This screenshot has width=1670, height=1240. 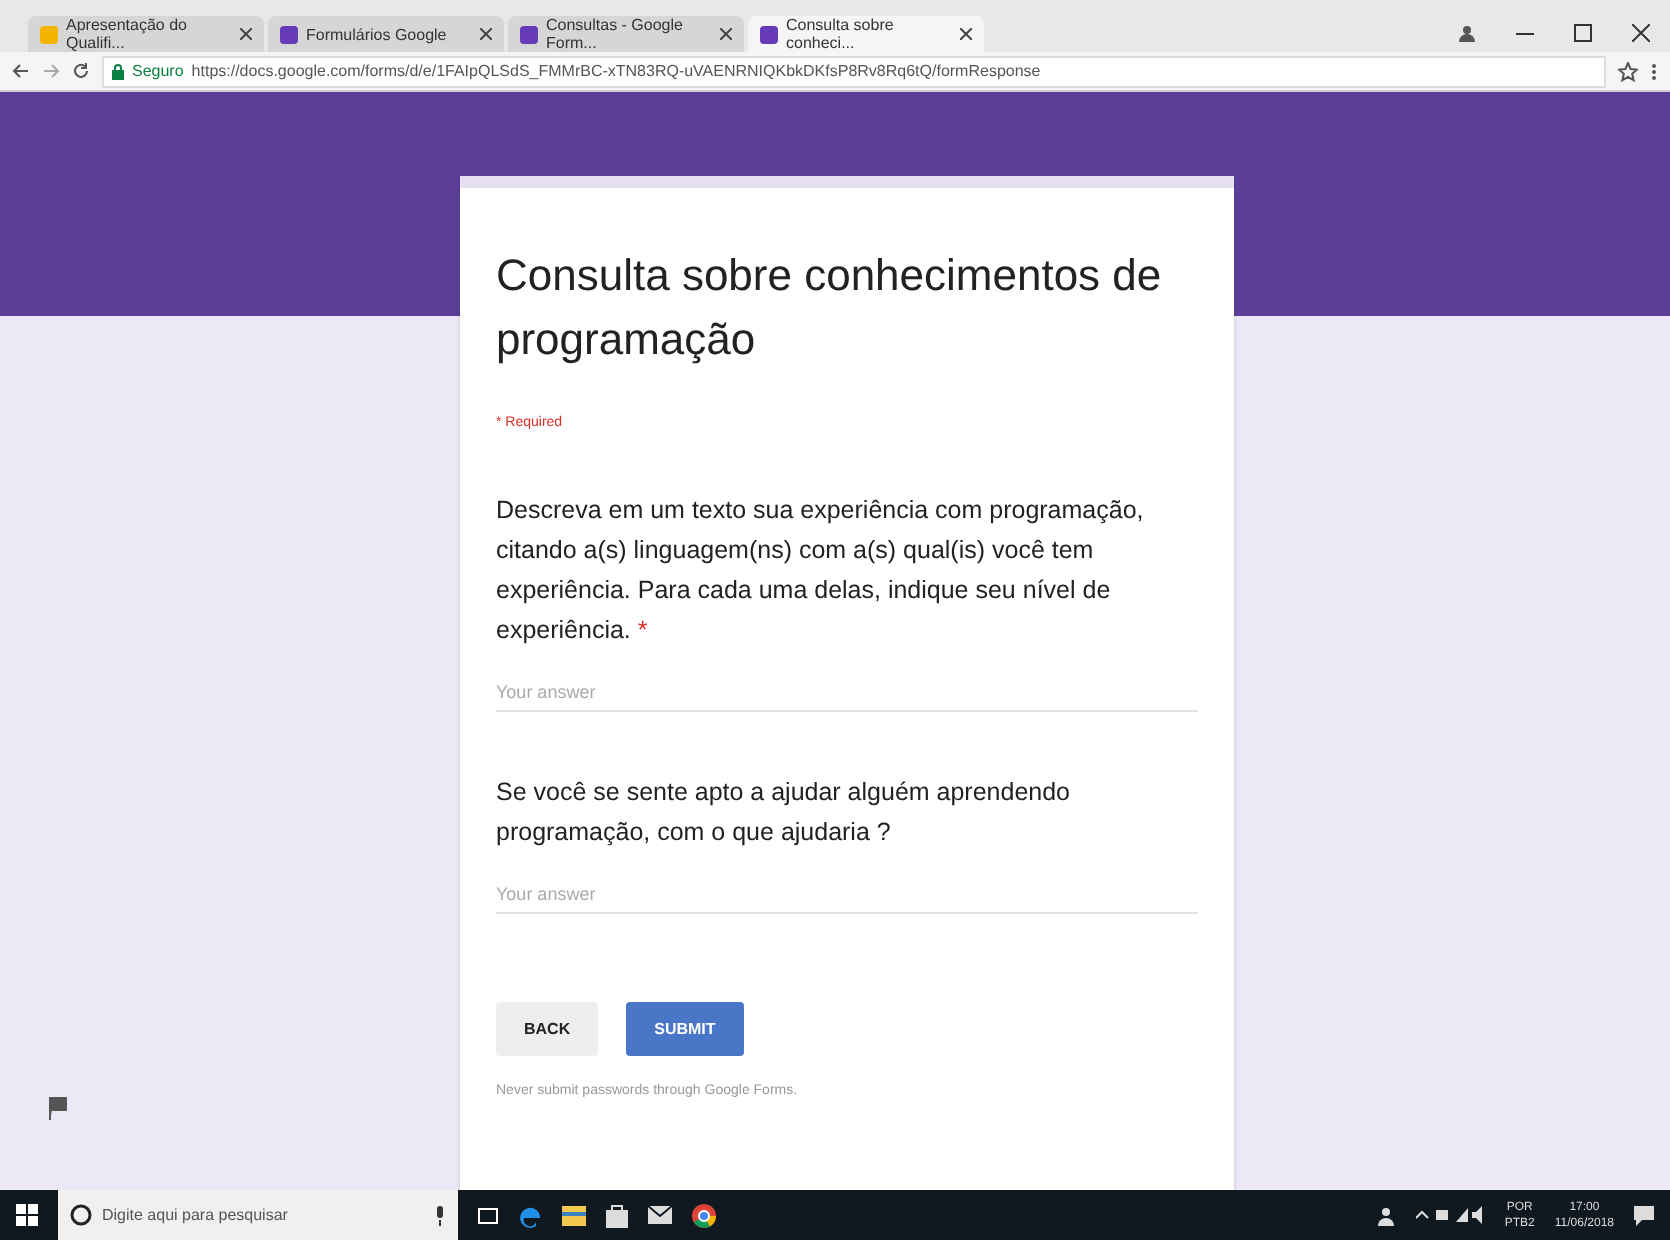 What do you see at coordinates (1654, 71) in the screenshot?
I see `menu-icon` at bounding box center [1654, 71].